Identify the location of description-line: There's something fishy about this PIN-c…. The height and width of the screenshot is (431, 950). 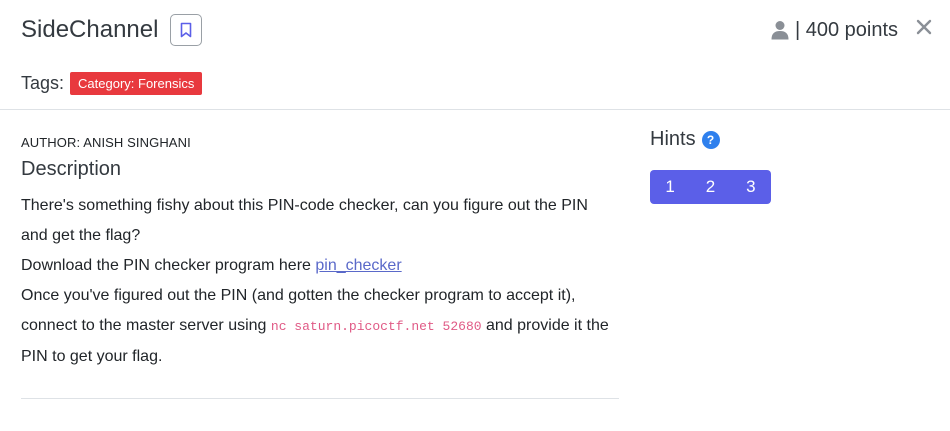
(304, 220).